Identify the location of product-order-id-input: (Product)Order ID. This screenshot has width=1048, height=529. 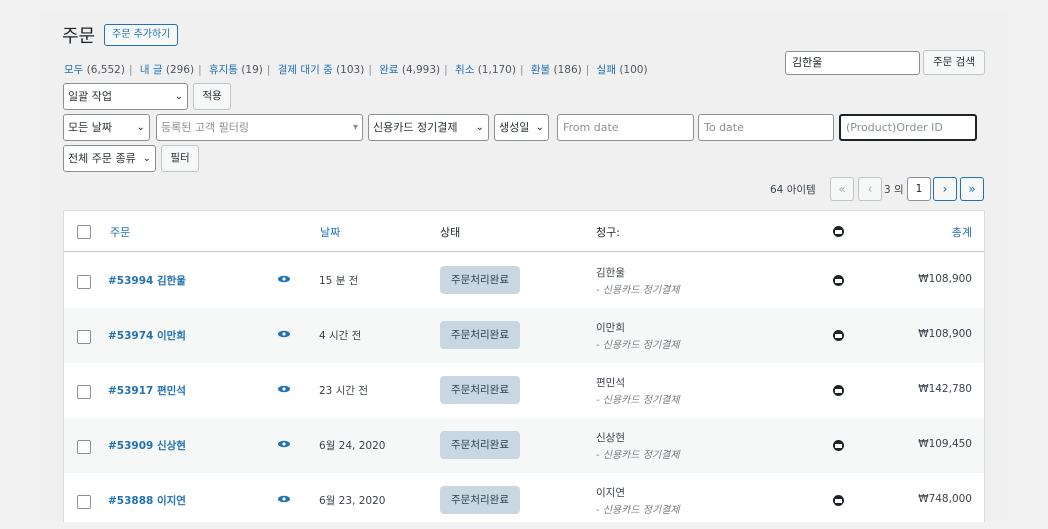
(908, 127).